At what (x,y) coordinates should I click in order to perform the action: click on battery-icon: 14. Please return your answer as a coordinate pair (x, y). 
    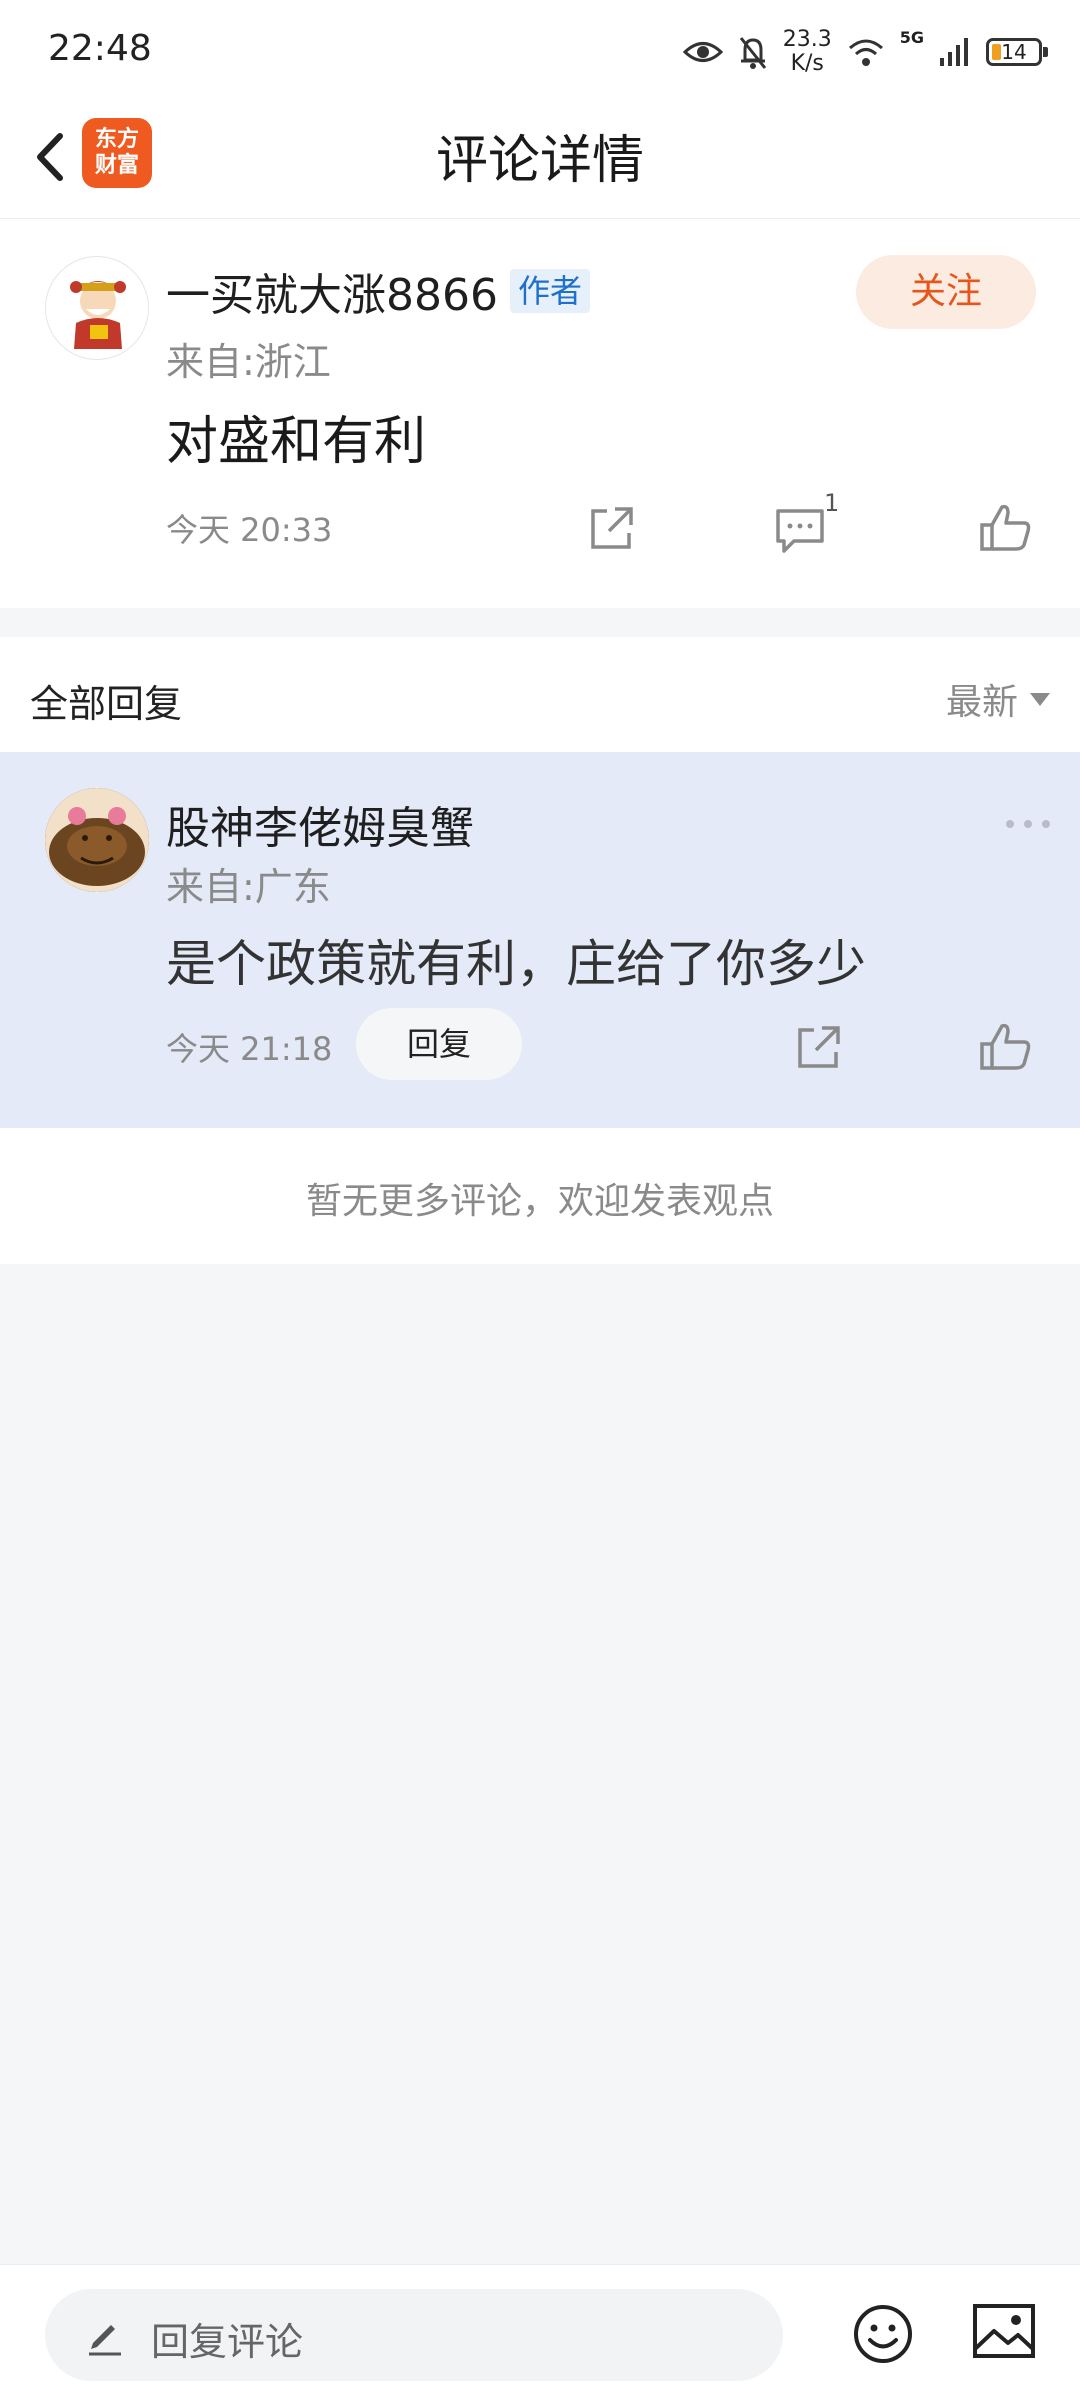
    Looking at the image, I should click on (1017, 52).